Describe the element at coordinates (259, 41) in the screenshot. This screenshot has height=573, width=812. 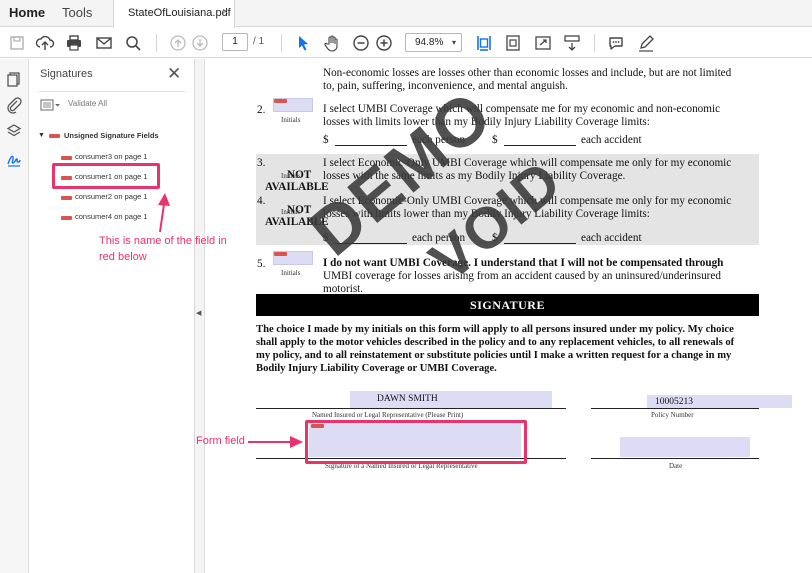
I see `page-total: / 1` at that location.